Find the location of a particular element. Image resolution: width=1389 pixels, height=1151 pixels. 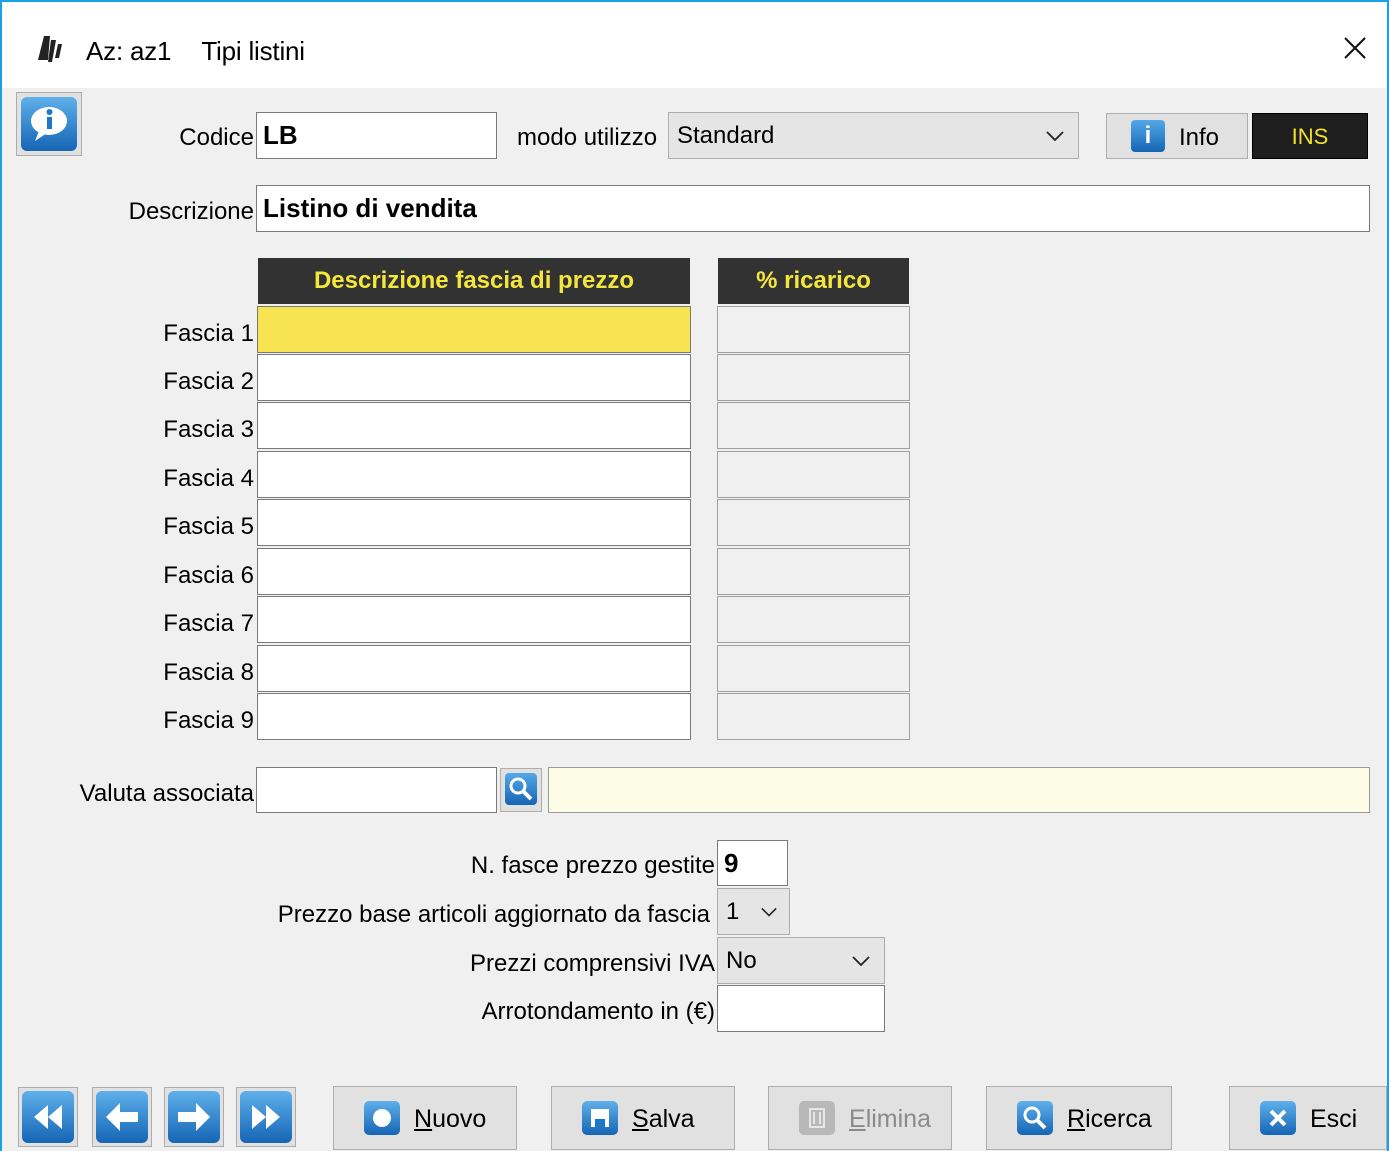

exit-icon is located at coordinates (1278, 1118).